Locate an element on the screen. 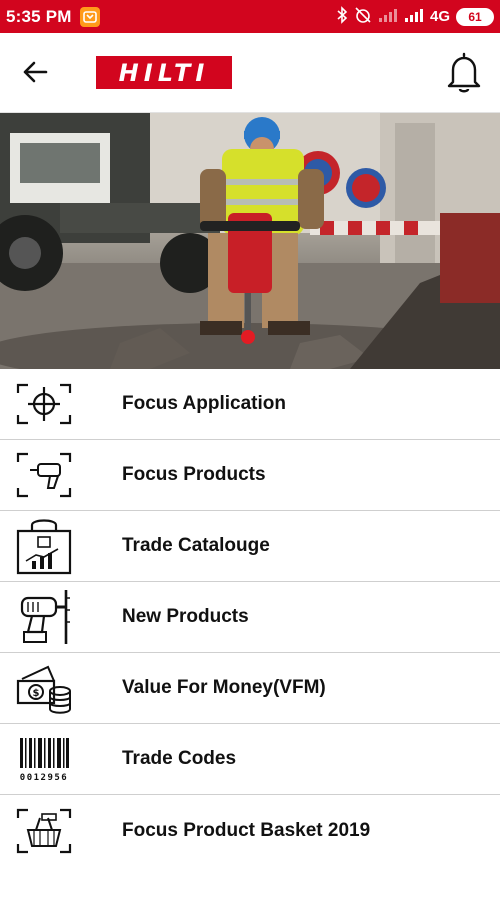  bell-icon is located at coordinates (464, 72).